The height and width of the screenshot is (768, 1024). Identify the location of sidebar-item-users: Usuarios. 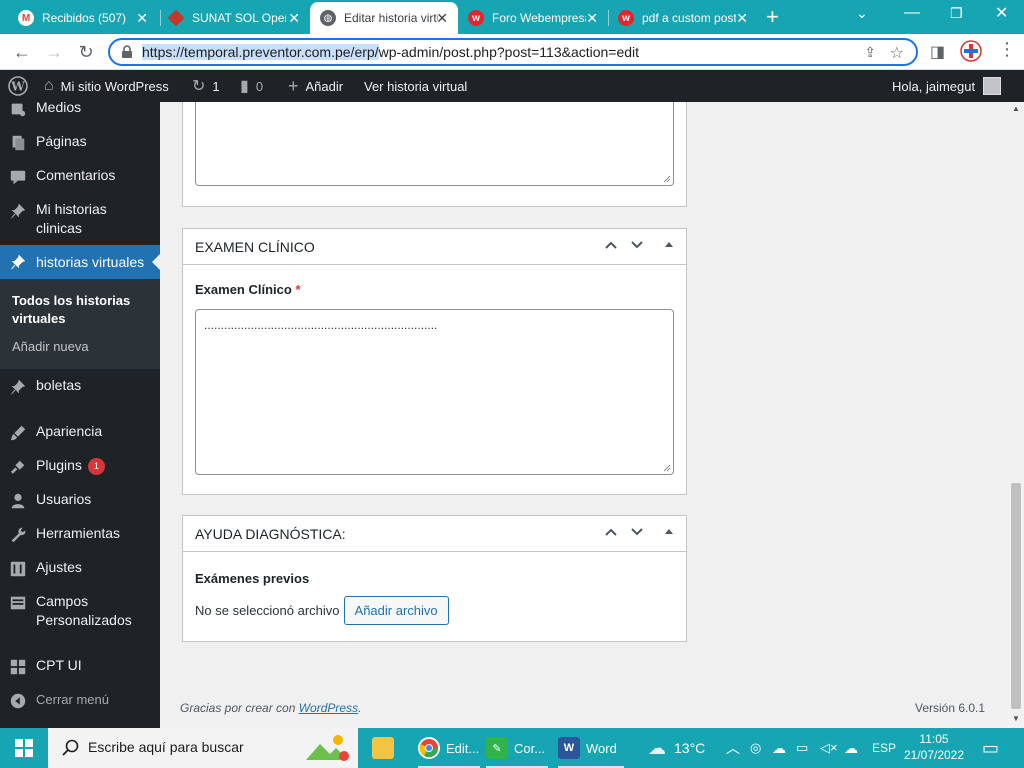
(80, 500).